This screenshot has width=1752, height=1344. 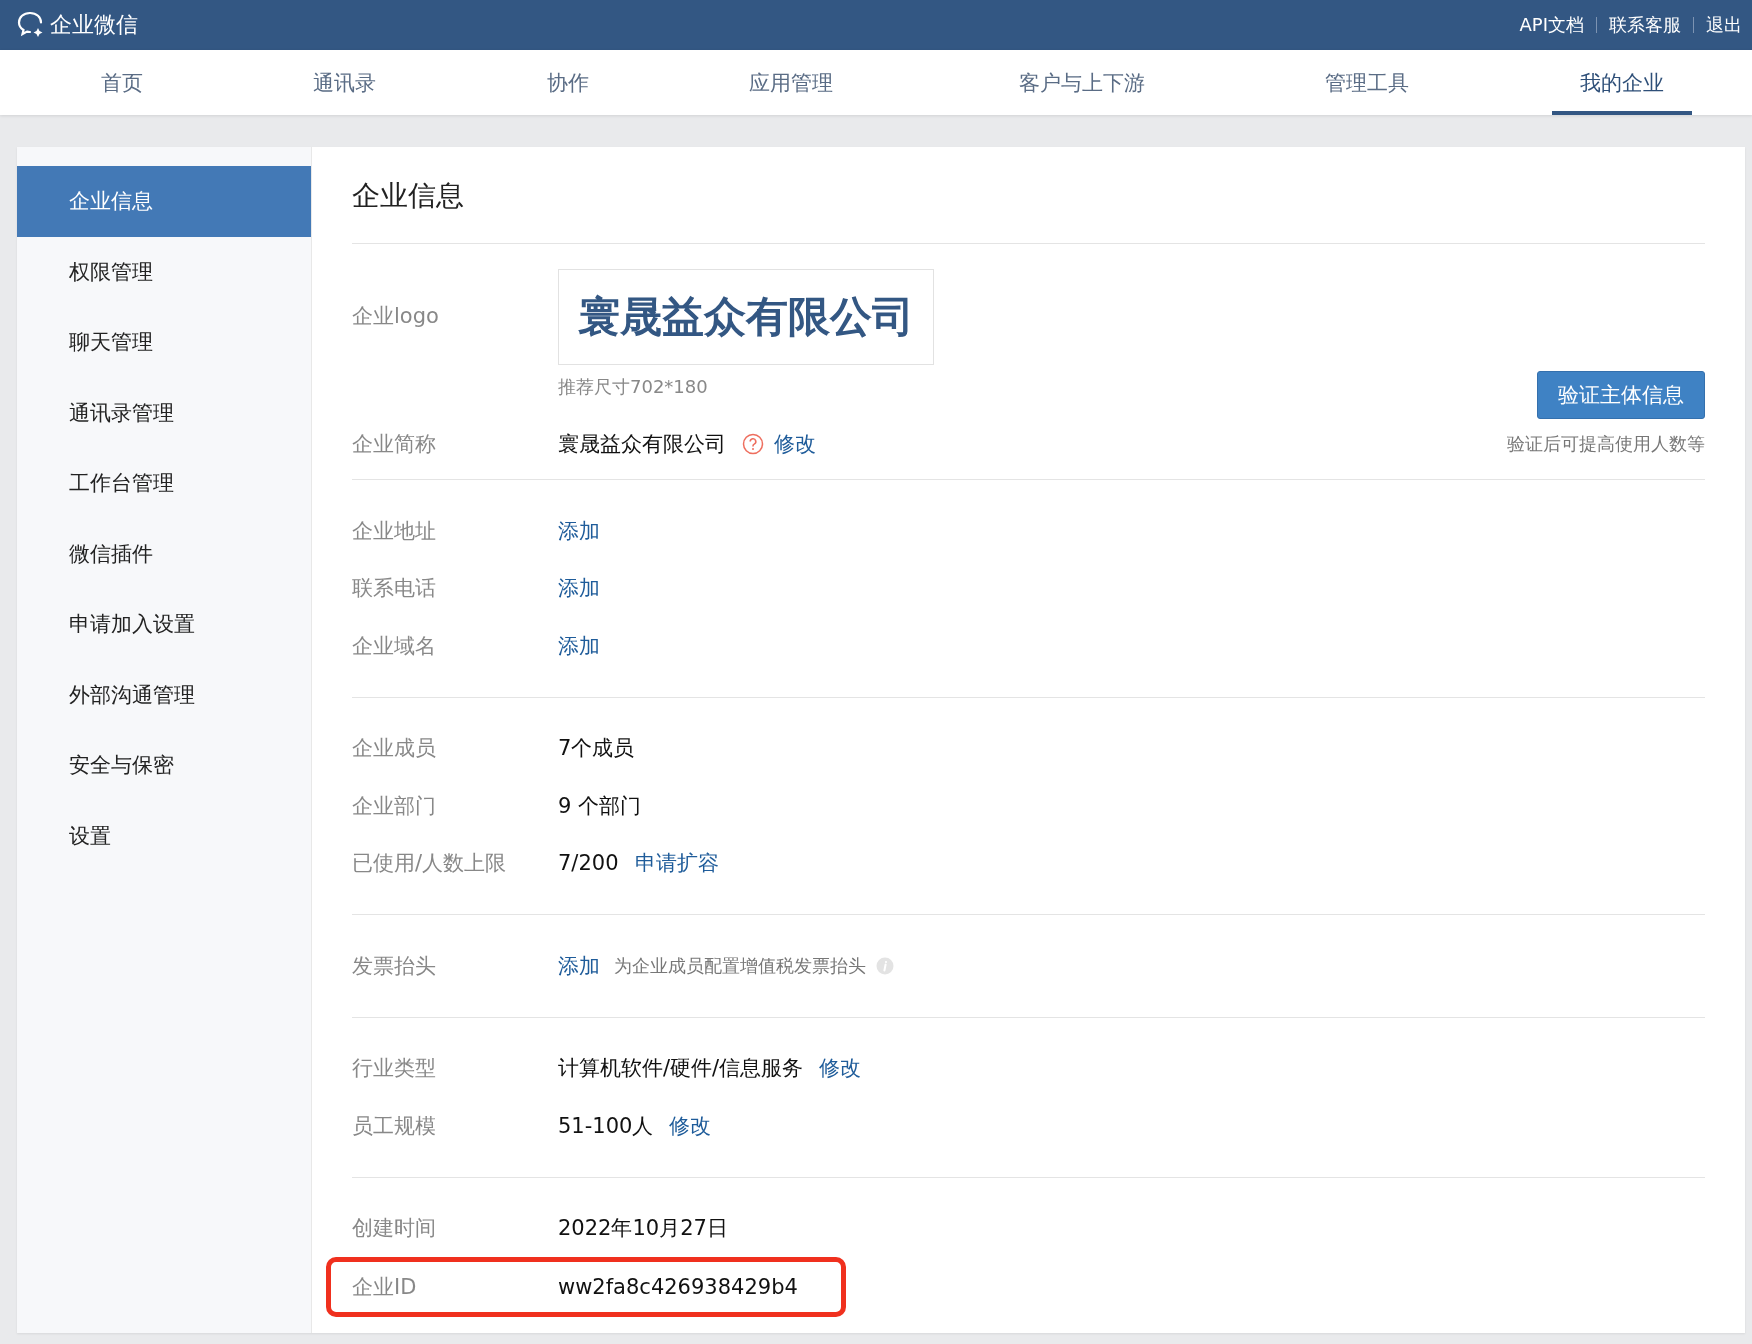 What do you see at coordinates (1551, 25) in the screenshot?
I see `header-link: API文档` at bounding box center [1551, 25].